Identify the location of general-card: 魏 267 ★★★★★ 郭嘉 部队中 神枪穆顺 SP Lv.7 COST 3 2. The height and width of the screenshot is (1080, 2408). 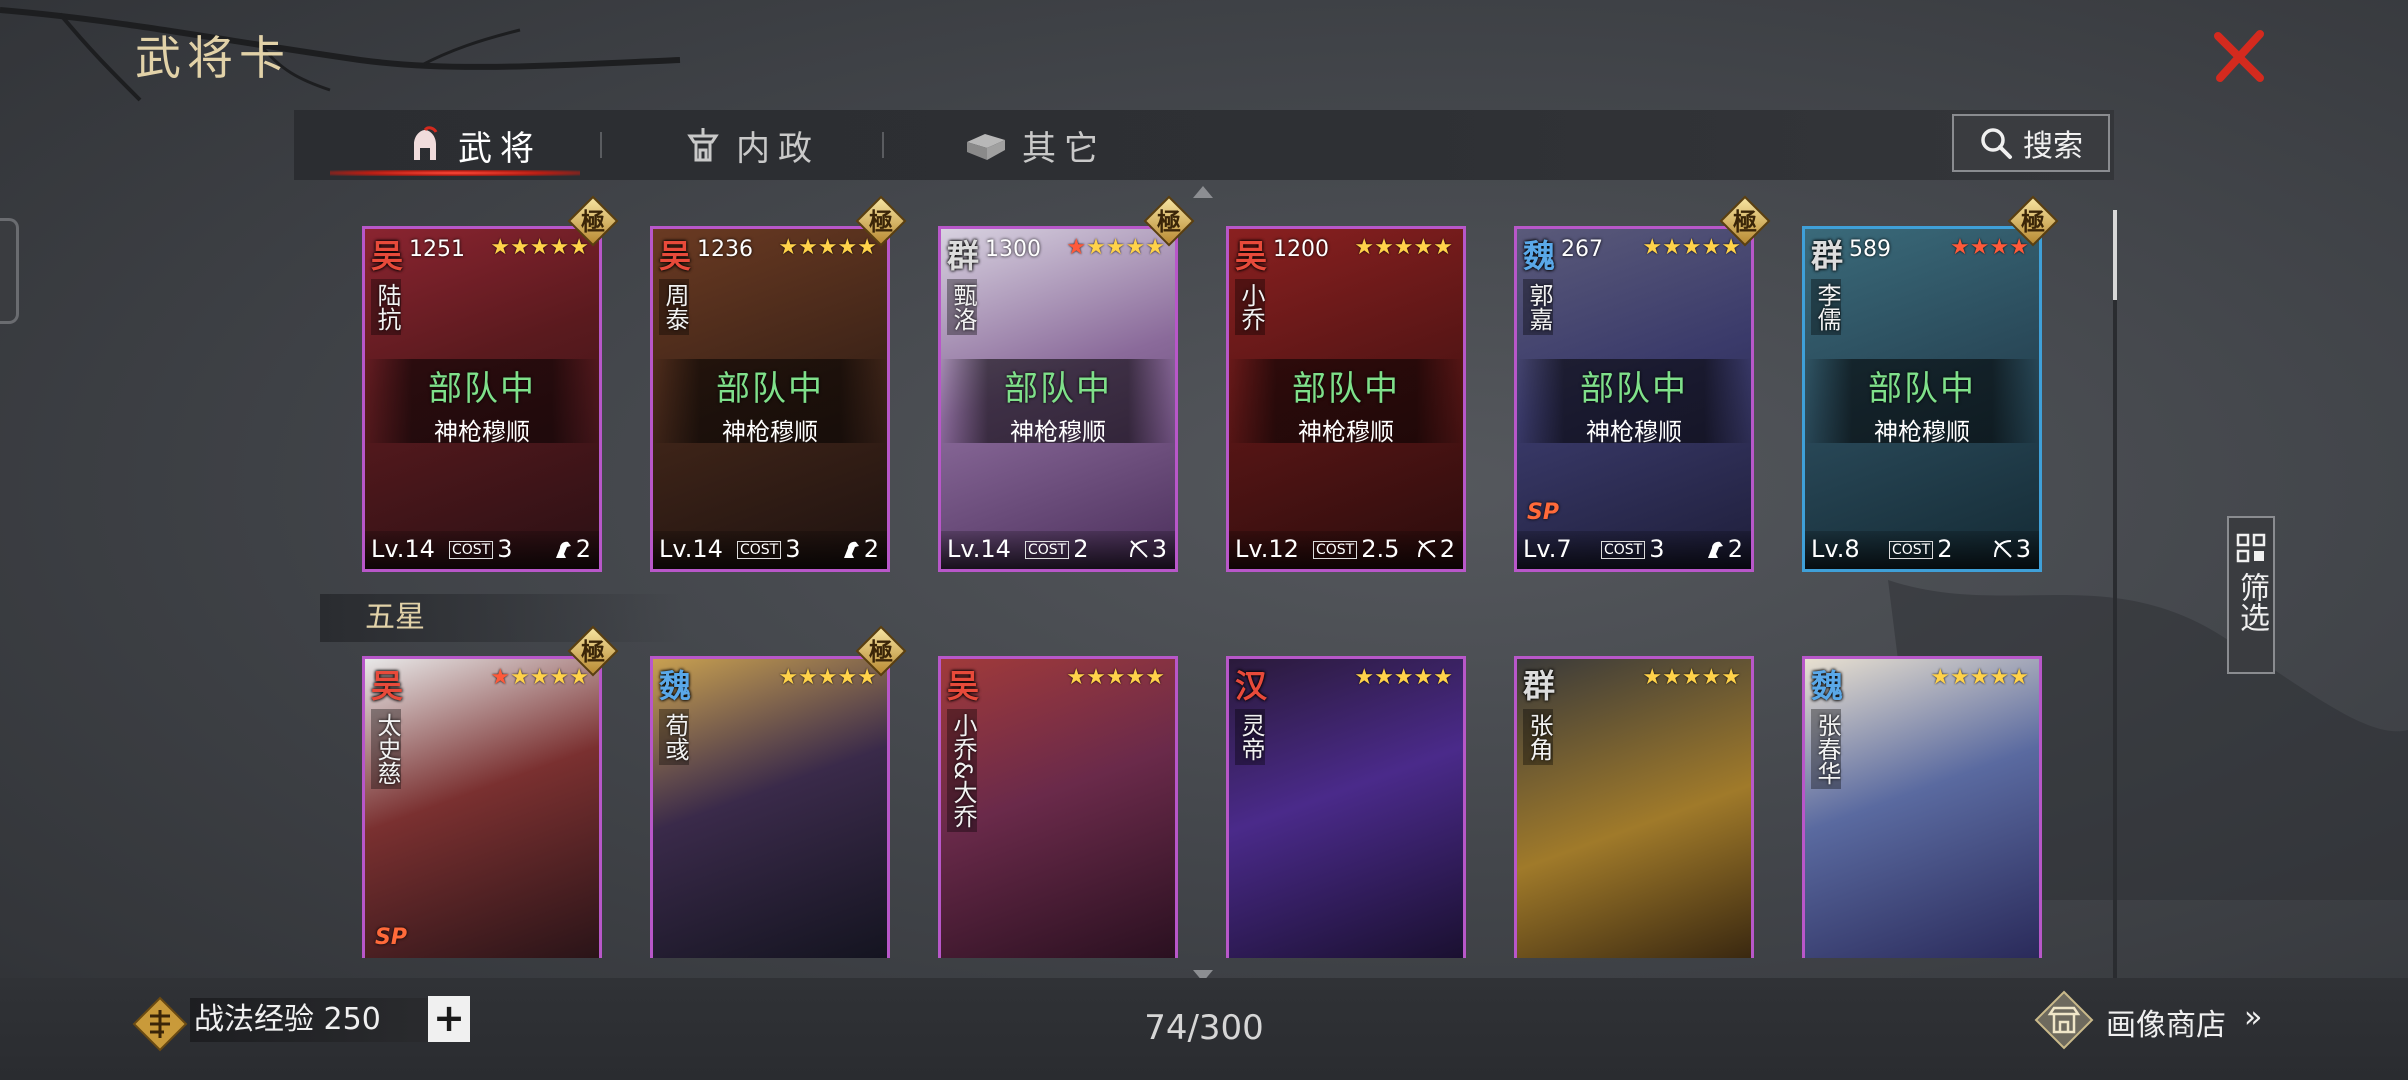
(1634, 399).